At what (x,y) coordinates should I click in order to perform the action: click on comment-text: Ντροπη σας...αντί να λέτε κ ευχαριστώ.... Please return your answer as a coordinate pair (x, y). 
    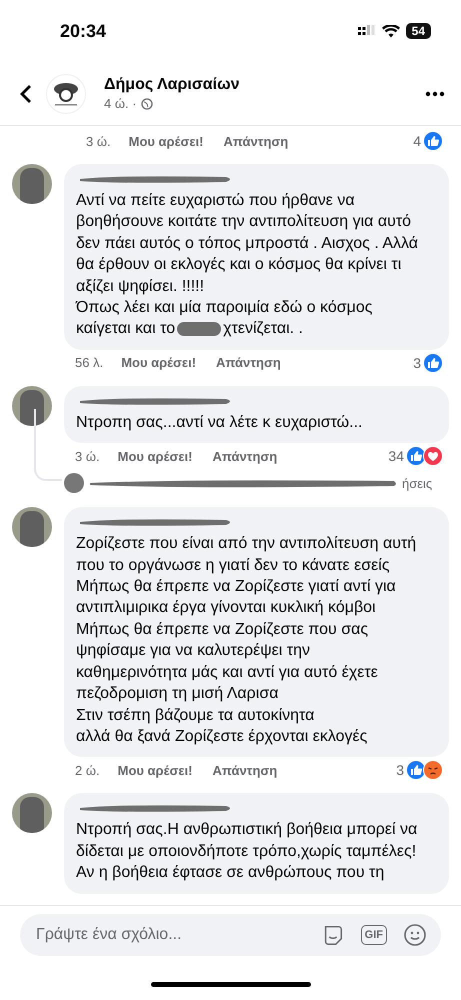
    Looking at the image, I should click on (220, 422).